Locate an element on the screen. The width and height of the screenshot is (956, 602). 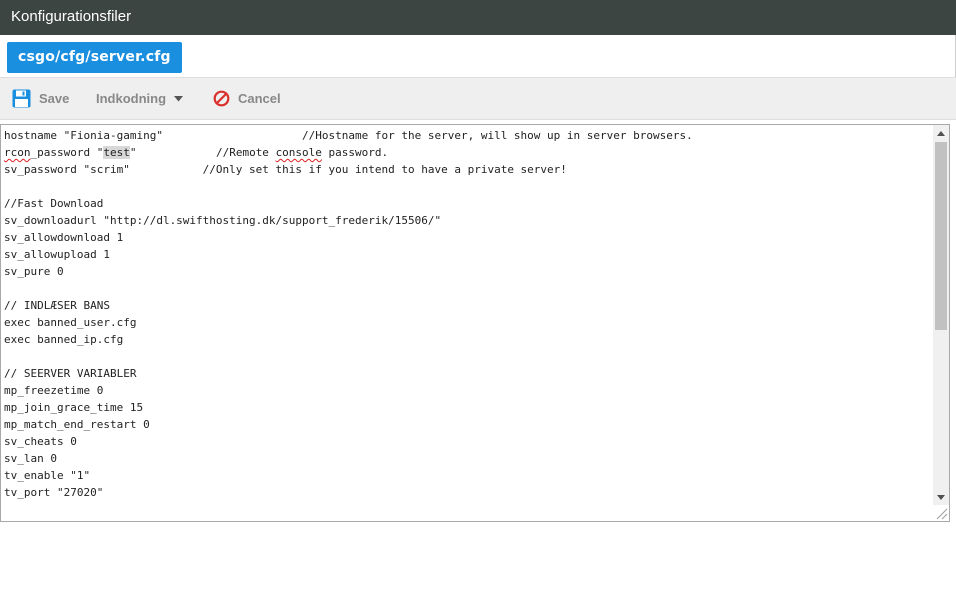
misspelled-word: console is located at coordinates (298, 152).